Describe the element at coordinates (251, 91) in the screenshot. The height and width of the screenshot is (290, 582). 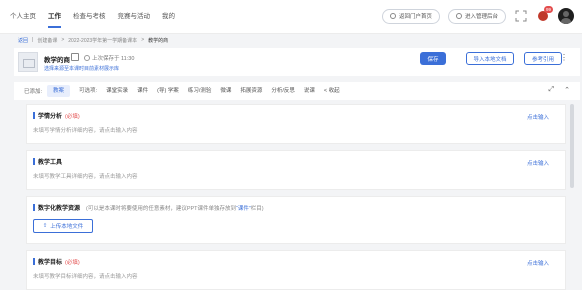
I see `tab-extended-resources: 拓展资源` at that location.